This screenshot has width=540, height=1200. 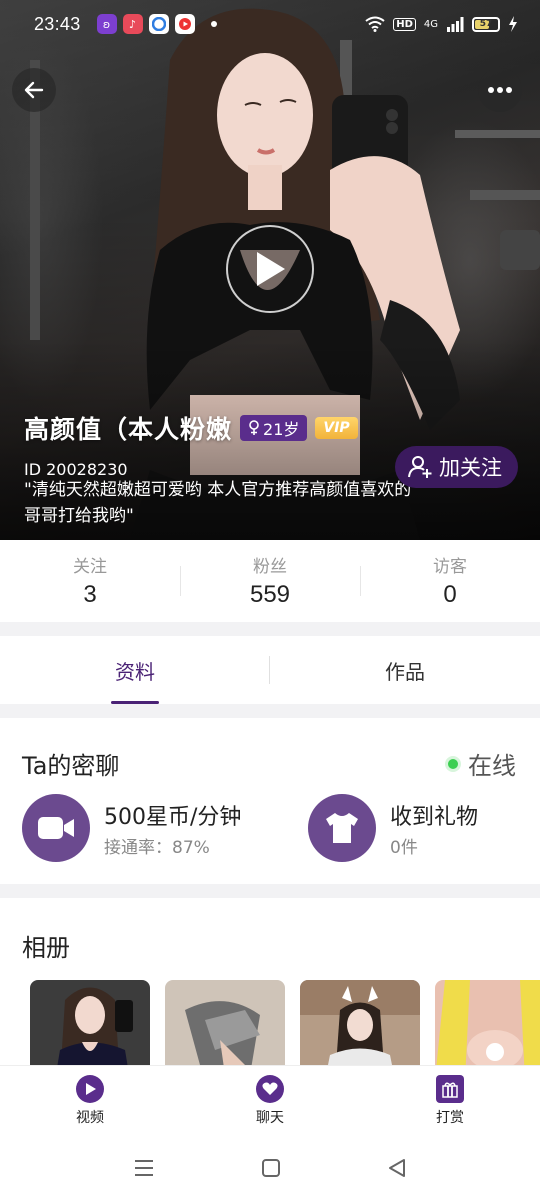 What do you see at coordinates (486, 24) in the screenshot?
I see `battery-indicator: 57` at bounding box center [486, 24].